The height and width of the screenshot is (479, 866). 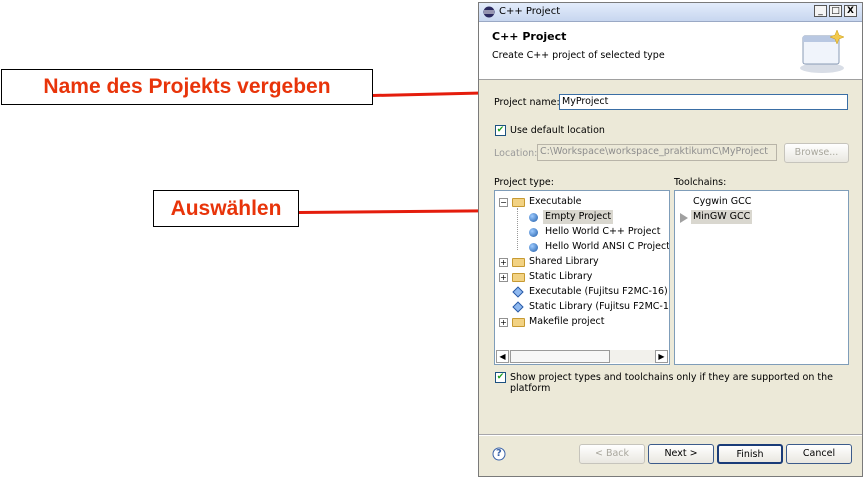 I want to click on cancel-button: Cancel, so click(x=819, y=454).